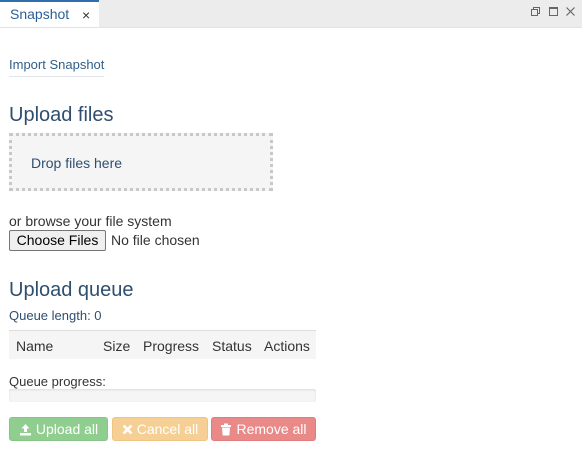 Image resolution: width=582 pixels, height=453 pixels. What do you see at coordinates (155, 240) in the screenshot?
I see `no-file-chosen-text: No file chosen` at bounding box center [155, 240].